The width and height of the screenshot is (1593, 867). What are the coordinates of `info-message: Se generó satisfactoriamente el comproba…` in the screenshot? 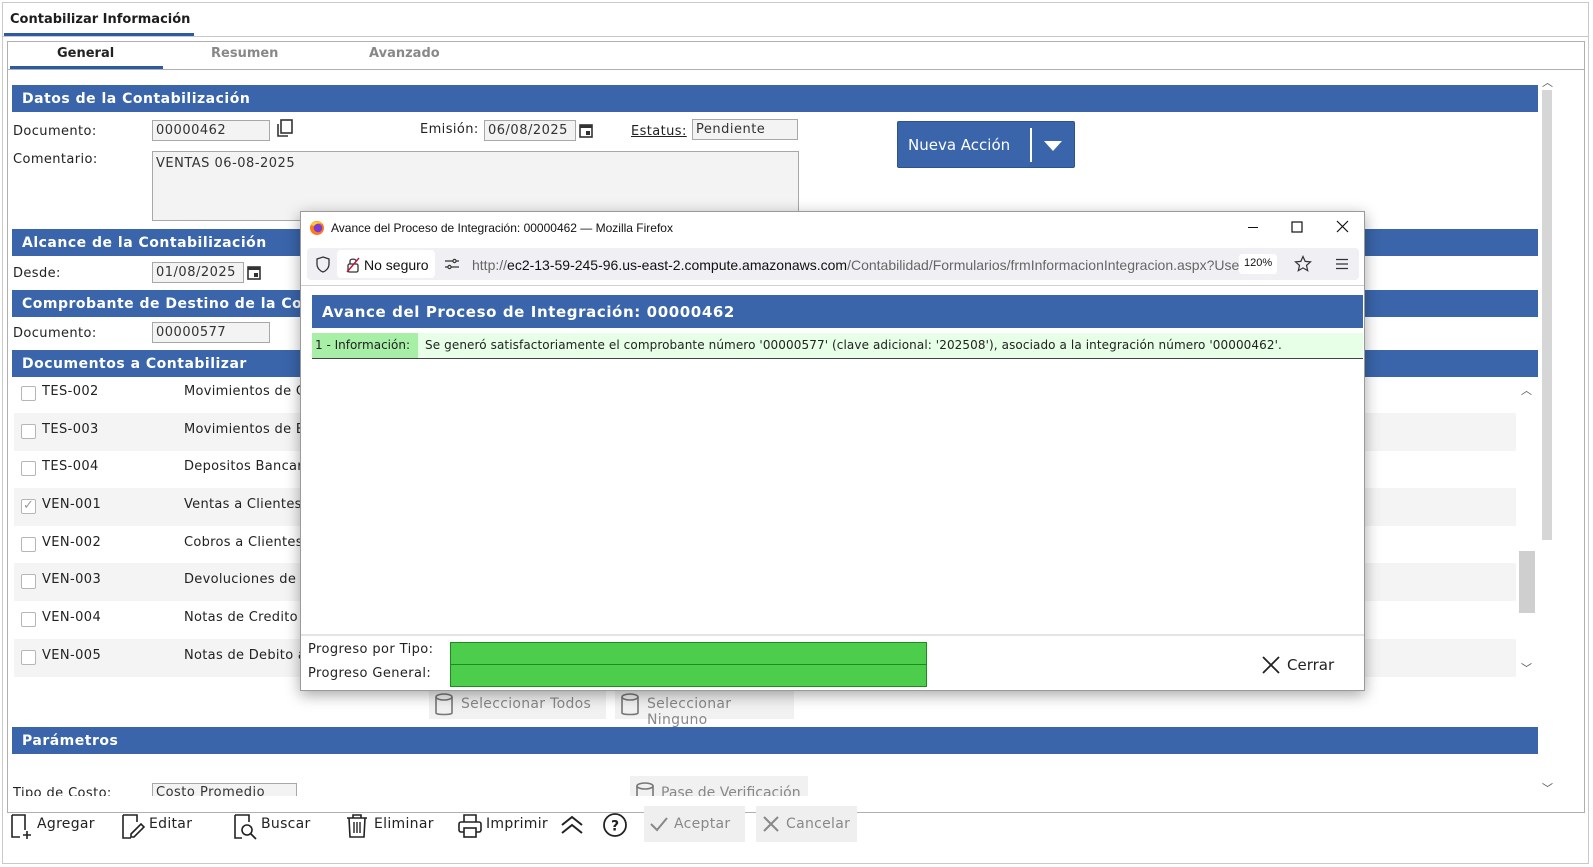 It's located at (853, 345).